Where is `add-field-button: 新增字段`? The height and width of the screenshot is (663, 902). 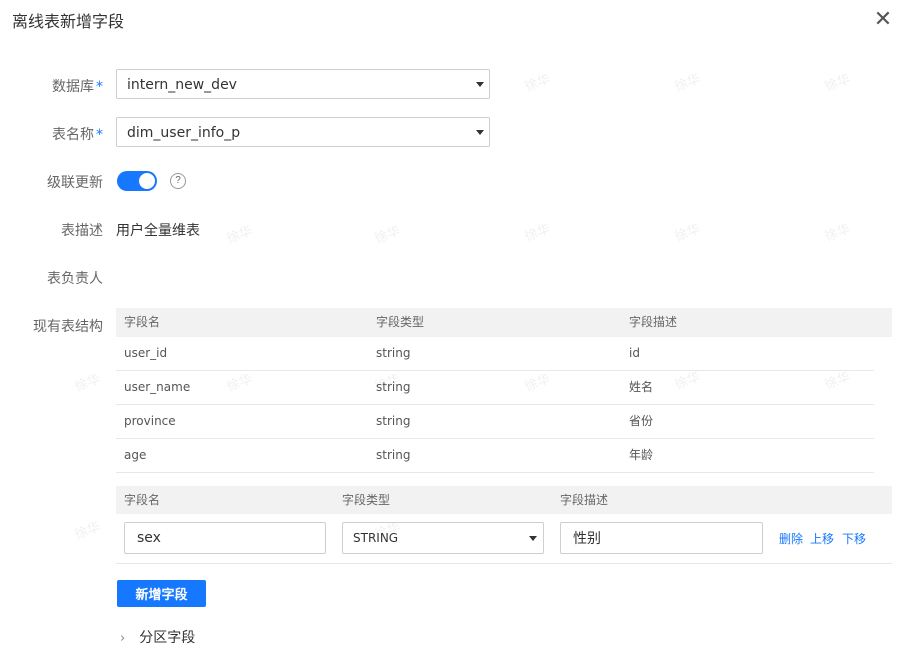 add-field-button: 新增字段 is located at coordinates (161, 593).